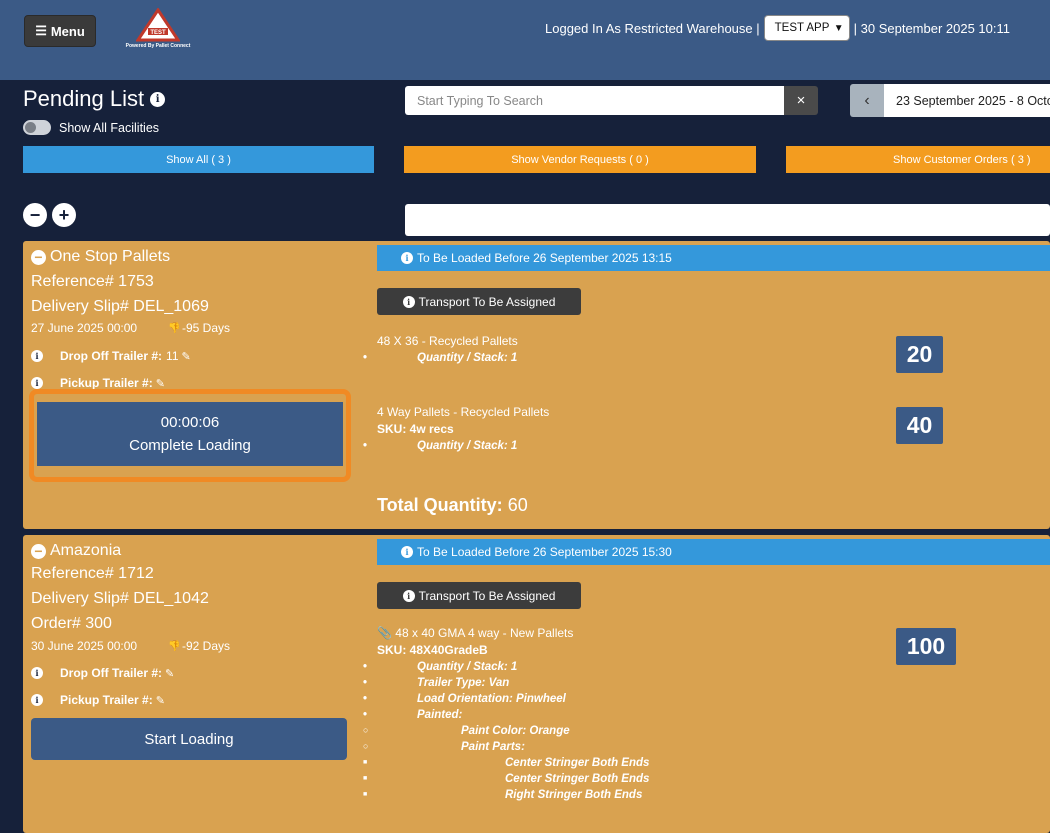  Describe the element at coordinates (919, 354) in the screenshot. I see `product-quantity: 20` at that location.